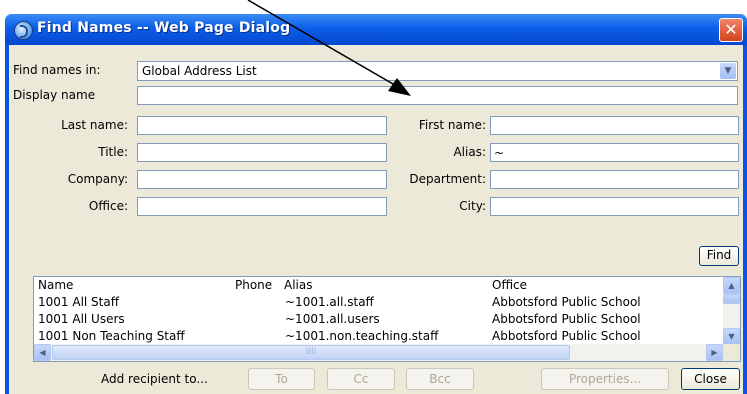 This screenshot has height=394, width=747. I want to click on arrow-shaft, so click(324, 44).